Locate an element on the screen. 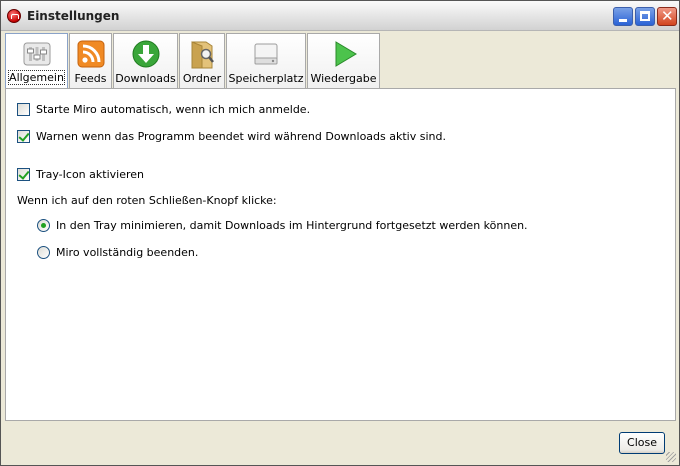  tab-ordner-label: Ordner is located at coordinates (202, 78).